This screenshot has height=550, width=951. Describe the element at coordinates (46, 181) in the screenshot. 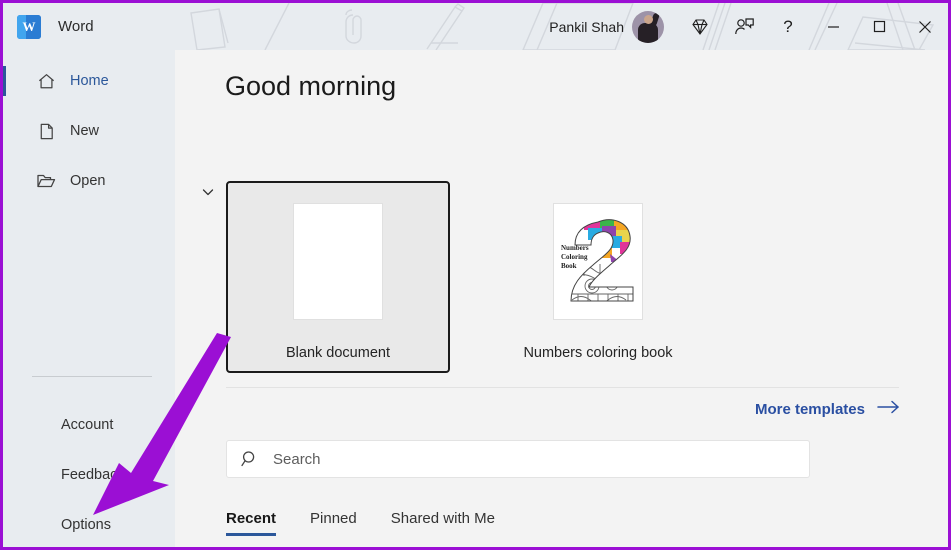

I see `open-folder-icon` at that location.